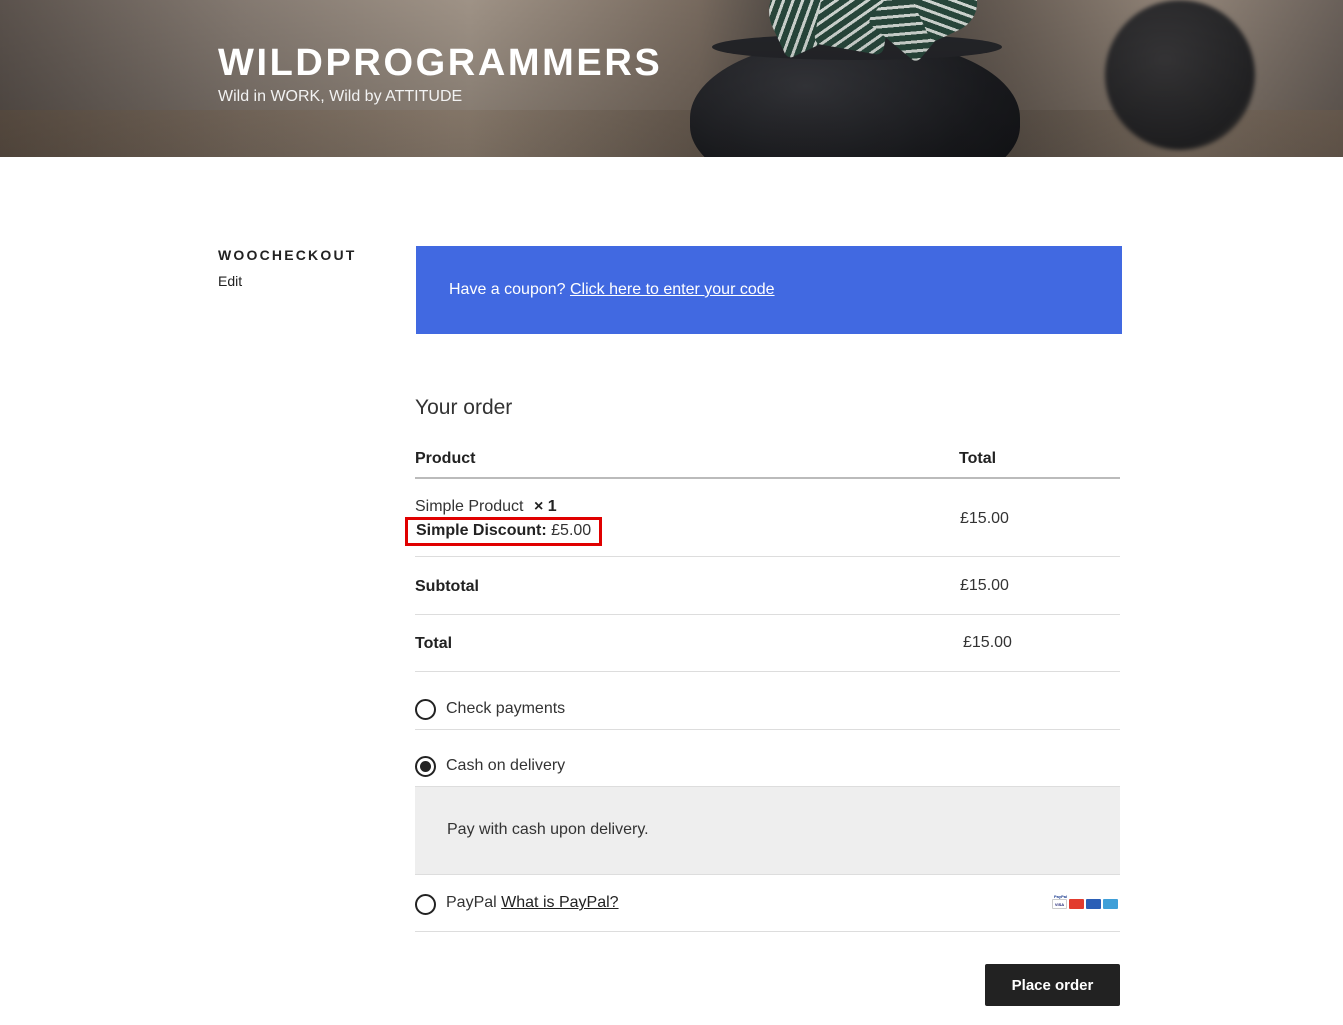 The width and height of the screenshot is (1343, 1025). I want to click on subtotal-row: Subtotal £15.00, so click(767, 586).